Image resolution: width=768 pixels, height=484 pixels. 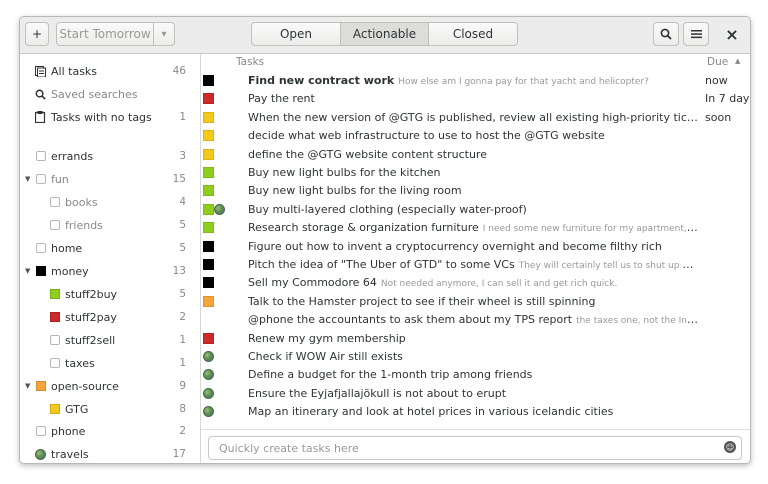 I want to click on sidebar-item-open-source: ▼ open-source 9, so click(x=110, y=386).